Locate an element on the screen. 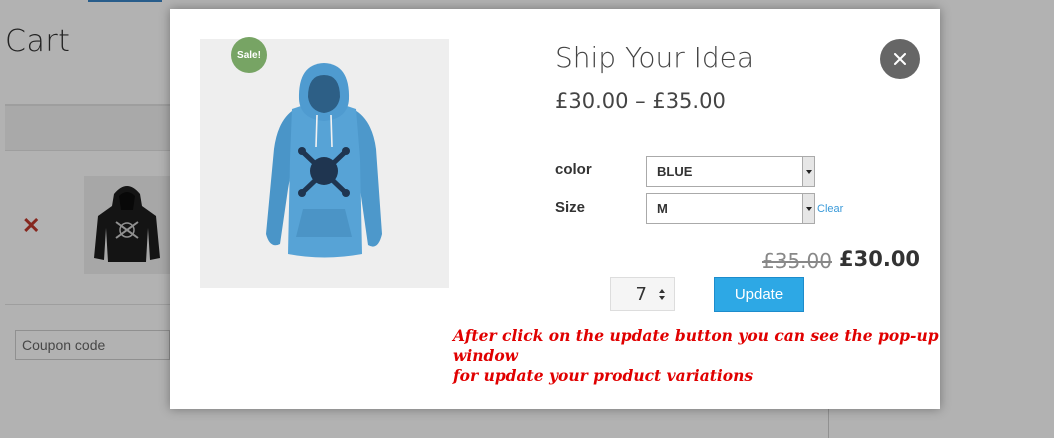 The height and width of the screenshot is (438, 1054). color-select-value: BLUE is located at coordinates (675, 171).